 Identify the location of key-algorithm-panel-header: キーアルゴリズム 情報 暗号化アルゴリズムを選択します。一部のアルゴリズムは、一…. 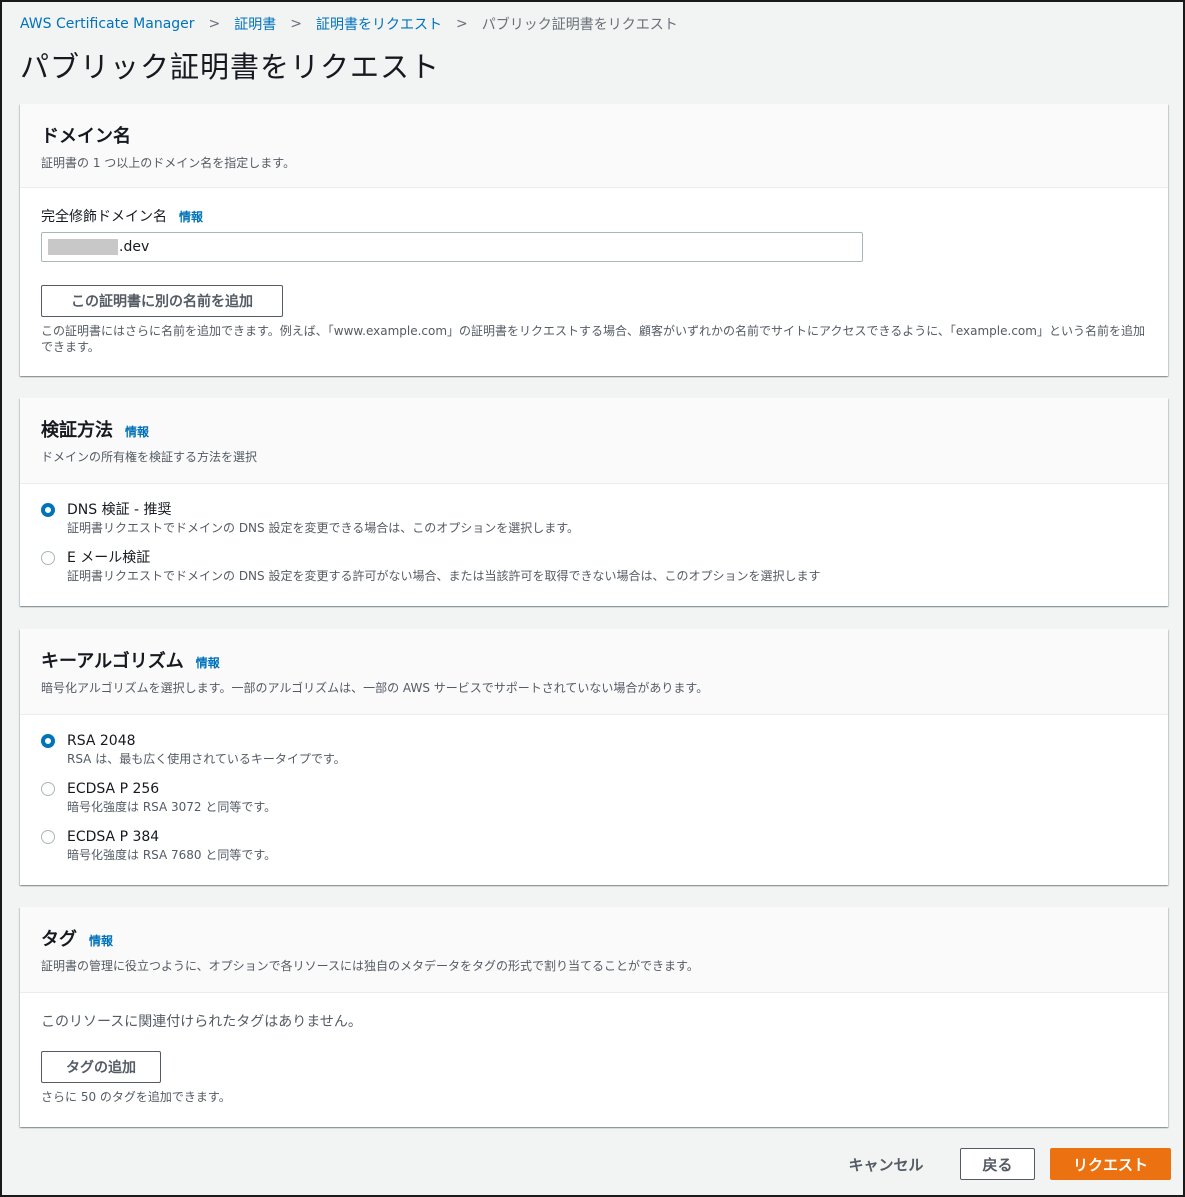
(594, 672).